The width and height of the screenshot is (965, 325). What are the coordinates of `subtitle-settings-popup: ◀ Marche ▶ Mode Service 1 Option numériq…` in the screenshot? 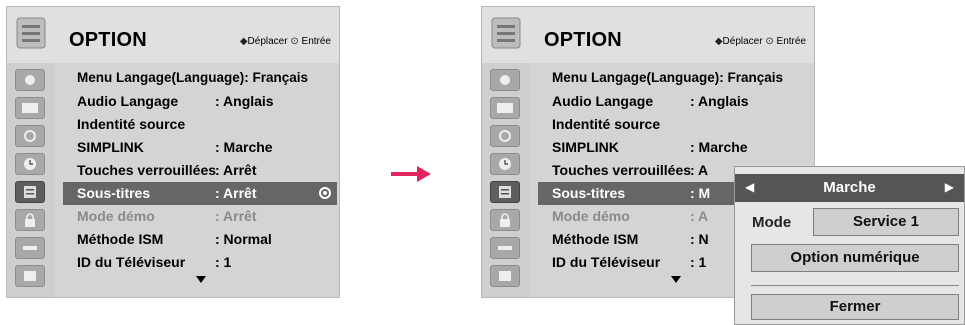 It's located at (849, 245).